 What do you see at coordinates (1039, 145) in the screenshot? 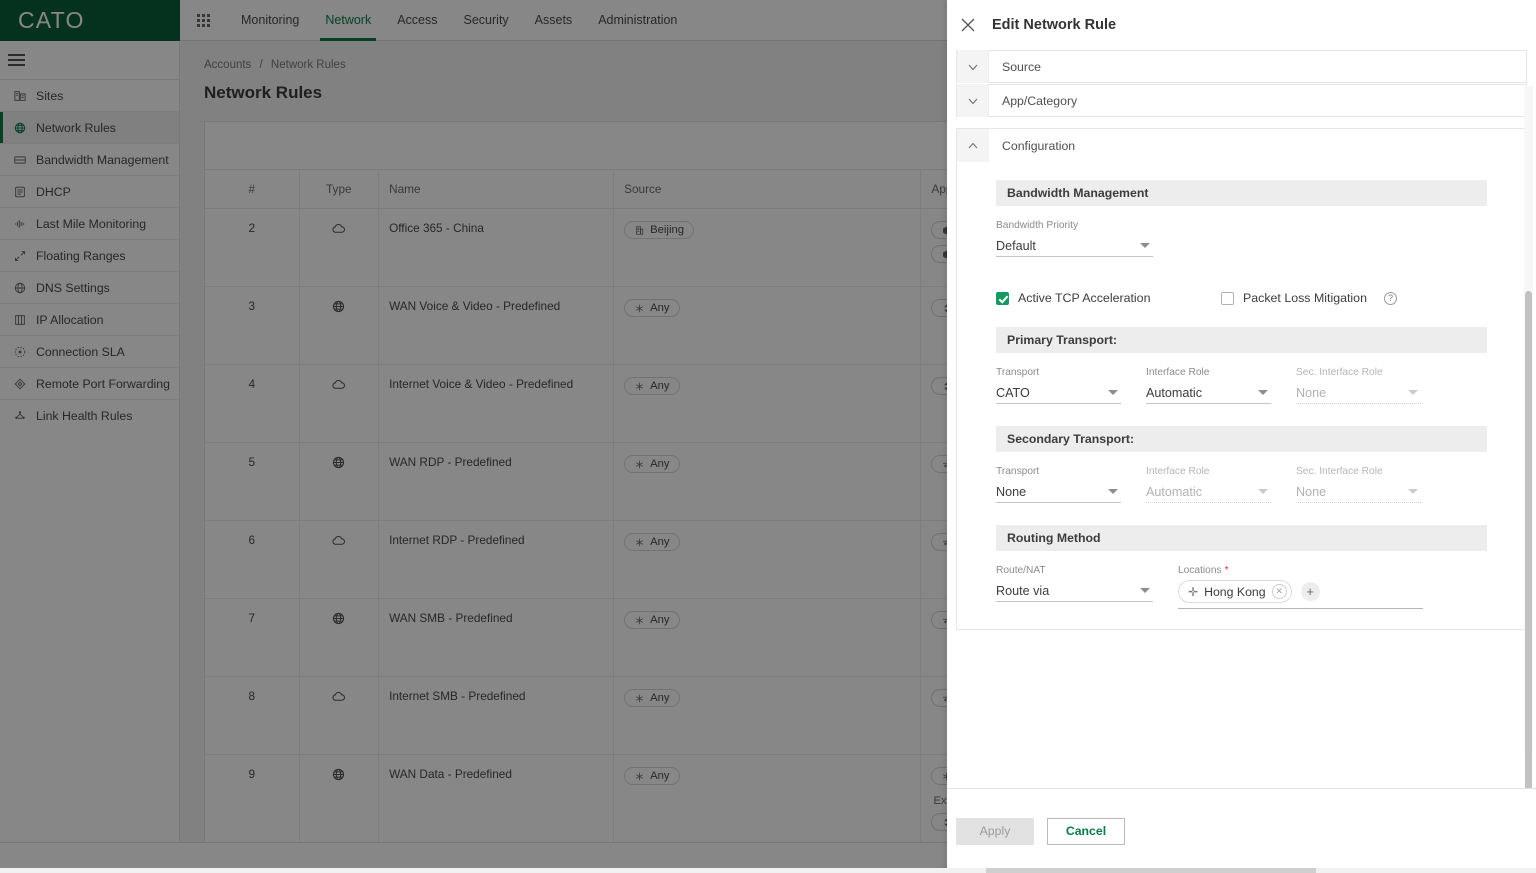
I see `accordion-configuration-label: Configuration` at bounding box center [1039, 145].